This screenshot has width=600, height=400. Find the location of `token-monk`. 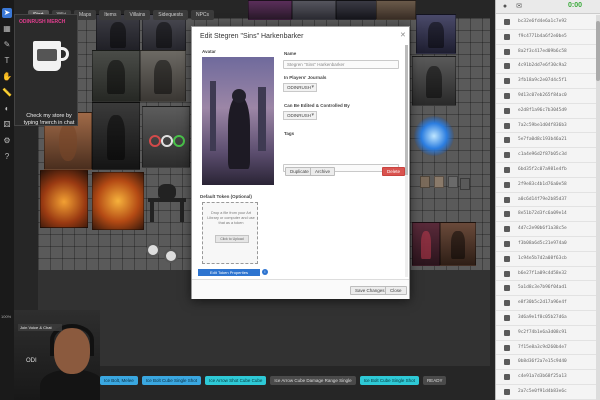

token-monk is located at coordinates (163, 76).